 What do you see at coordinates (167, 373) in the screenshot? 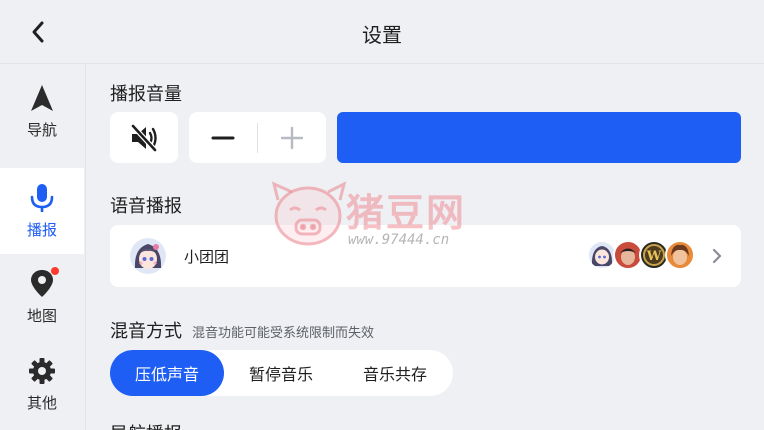
I see `mix-option-lower-volume: 压低声音` at bounding box center [167, 373].